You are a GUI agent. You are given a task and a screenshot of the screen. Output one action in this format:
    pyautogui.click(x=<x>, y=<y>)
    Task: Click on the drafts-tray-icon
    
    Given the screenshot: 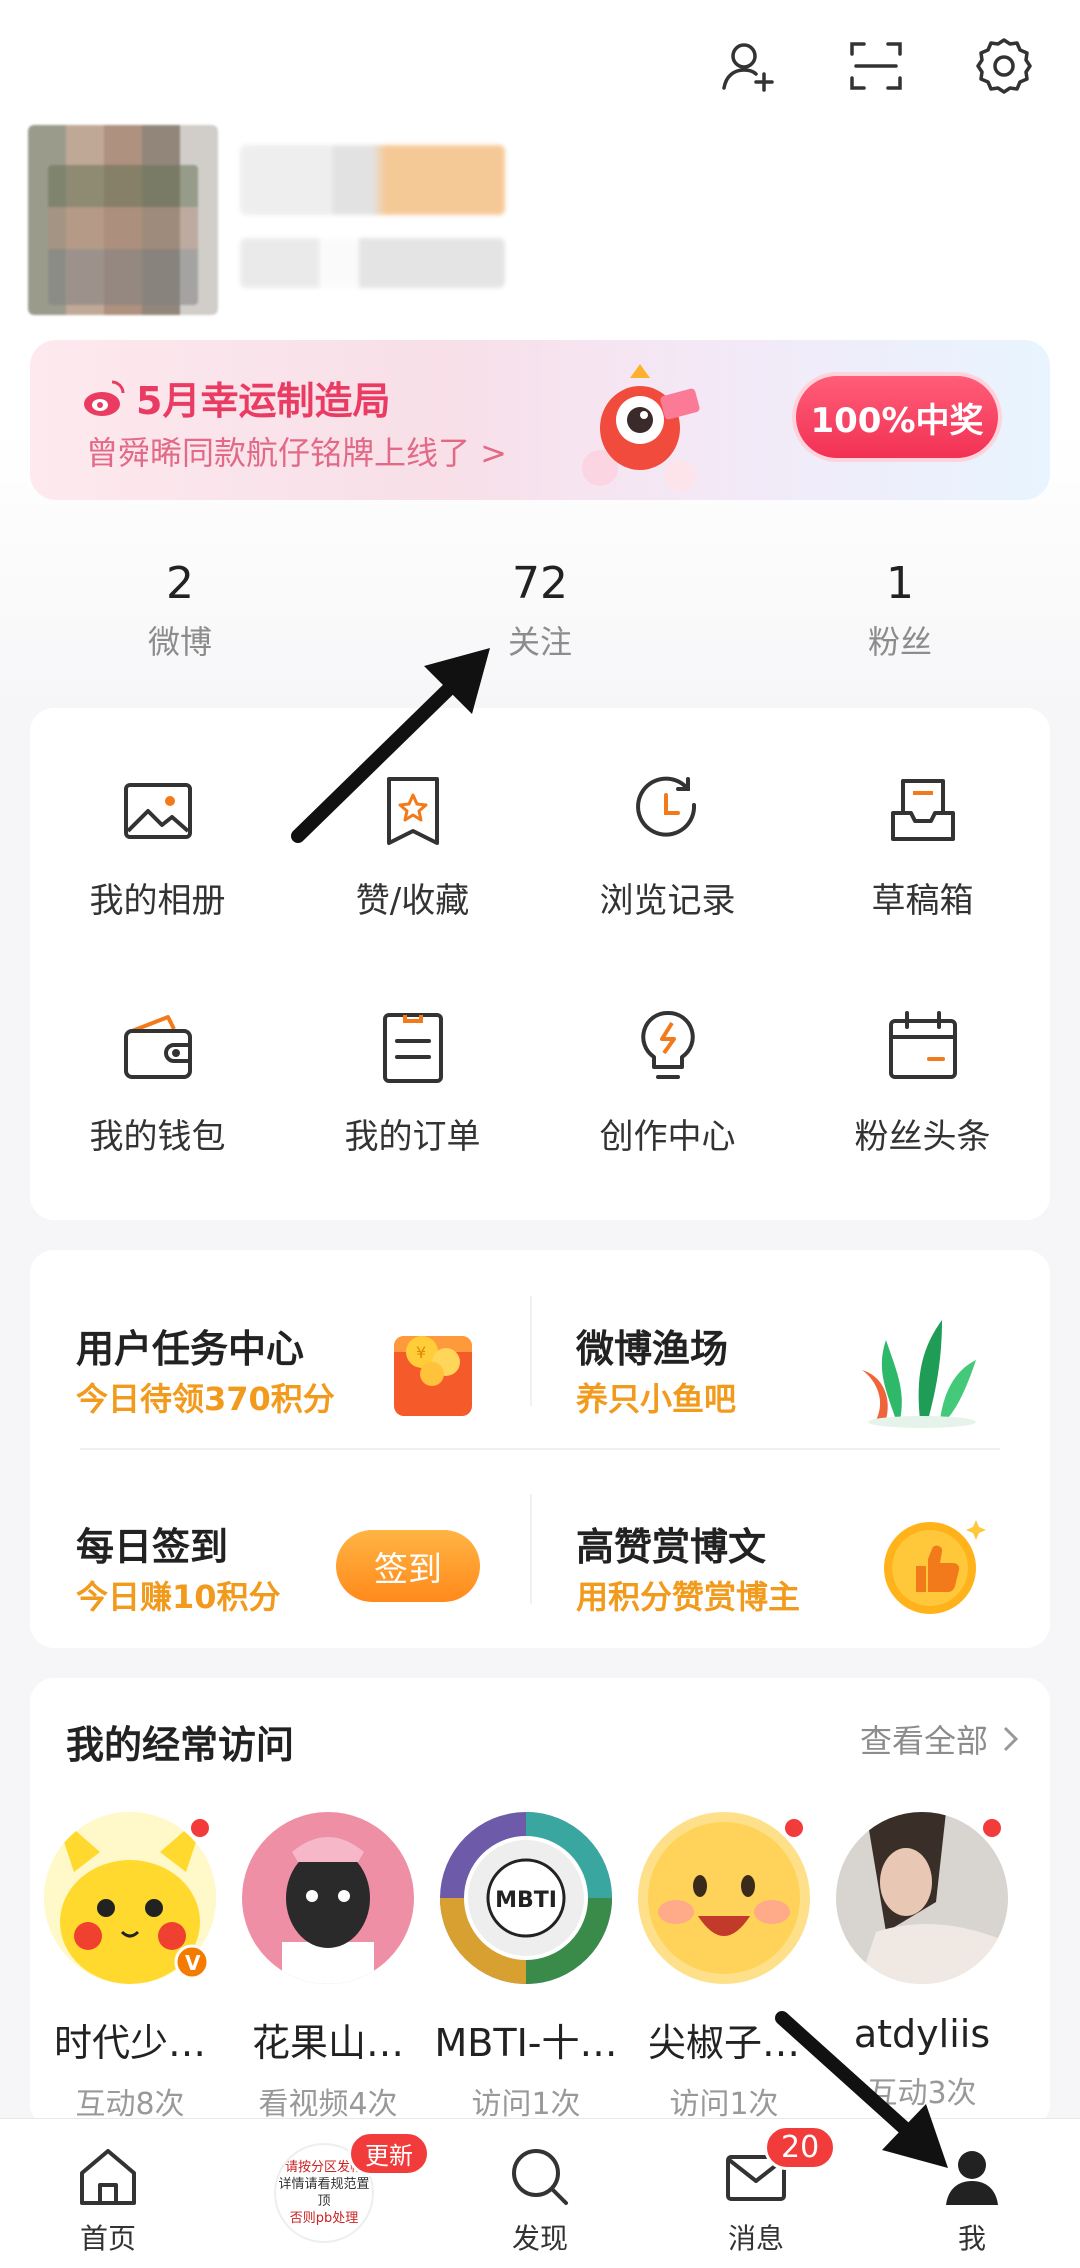 What is the action you would take?
    pyautogui.click(x=922, y=809)
    